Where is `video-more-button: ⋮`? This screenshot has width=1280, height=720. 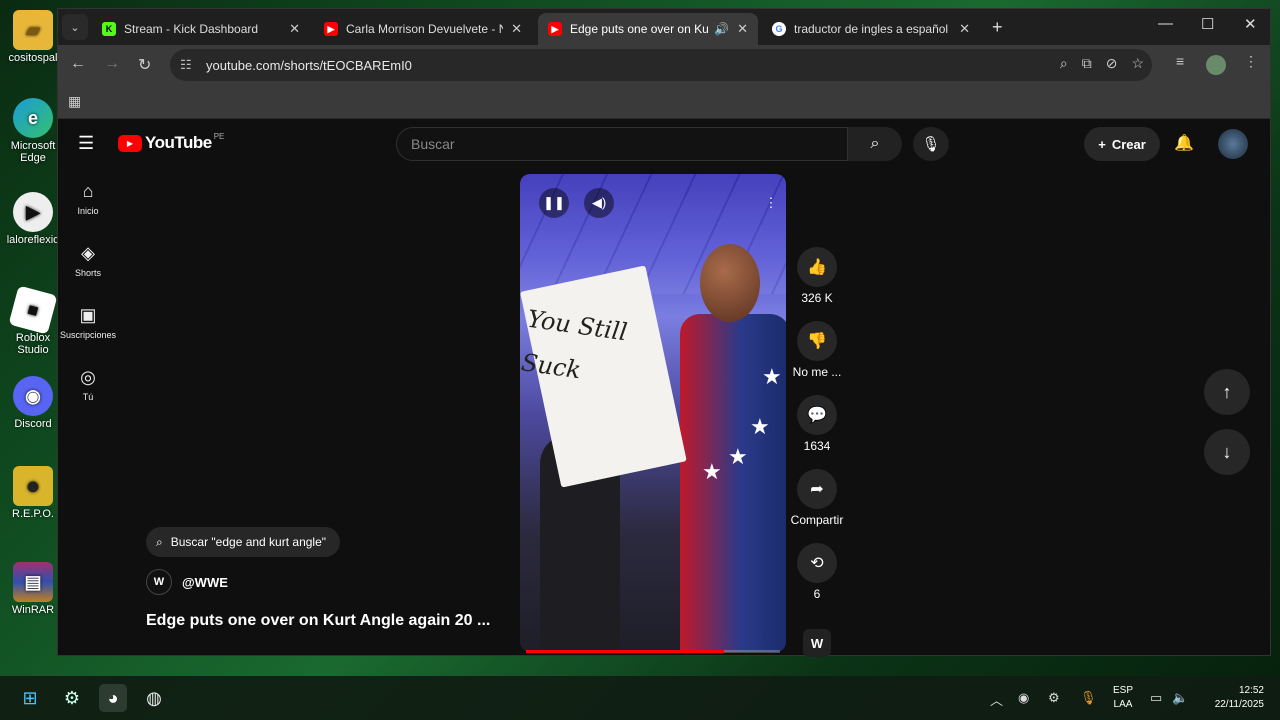 video-more-button: ⋮ is located at coordinates (771, 203).